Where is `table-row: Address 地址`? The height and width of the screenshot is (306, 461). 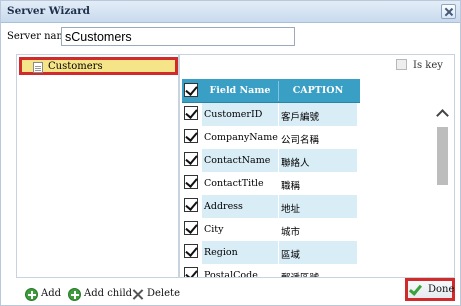 table-row: Address 地址 is located at coordinates (271, 206).